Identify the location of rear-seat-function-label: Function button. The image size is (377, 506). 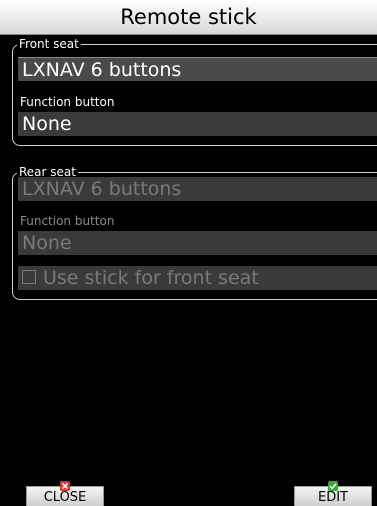
(67, 221).